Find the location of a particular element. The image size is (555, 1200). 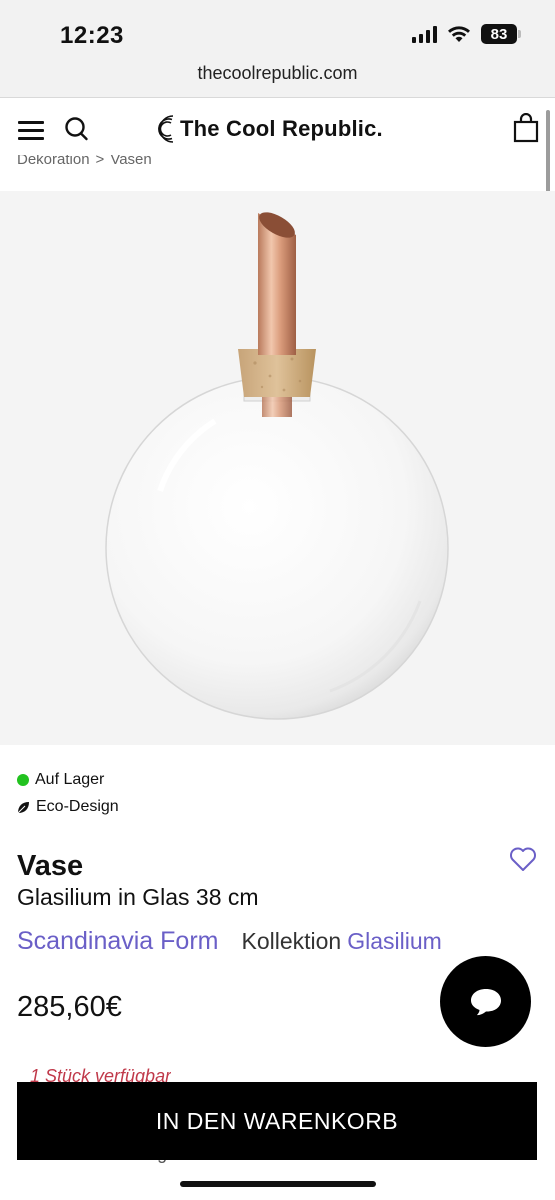

stock-status: Auf Lager is located at coordinates (60, 780).